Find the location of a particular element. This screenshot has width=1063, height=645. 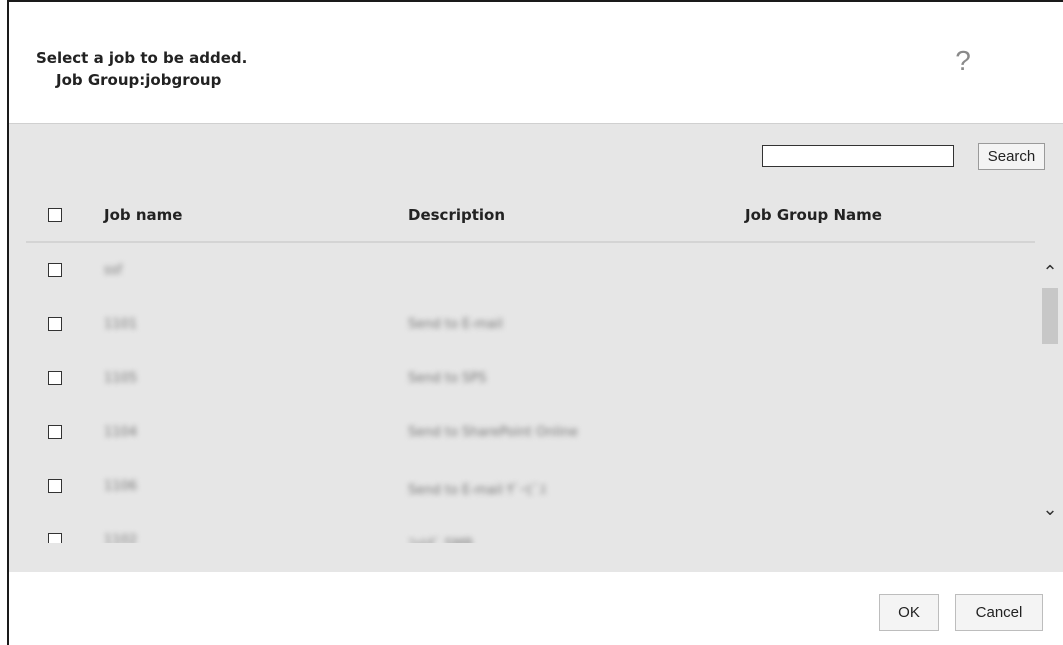

scrollbar-thumb is located at coordinates (1050, 316).